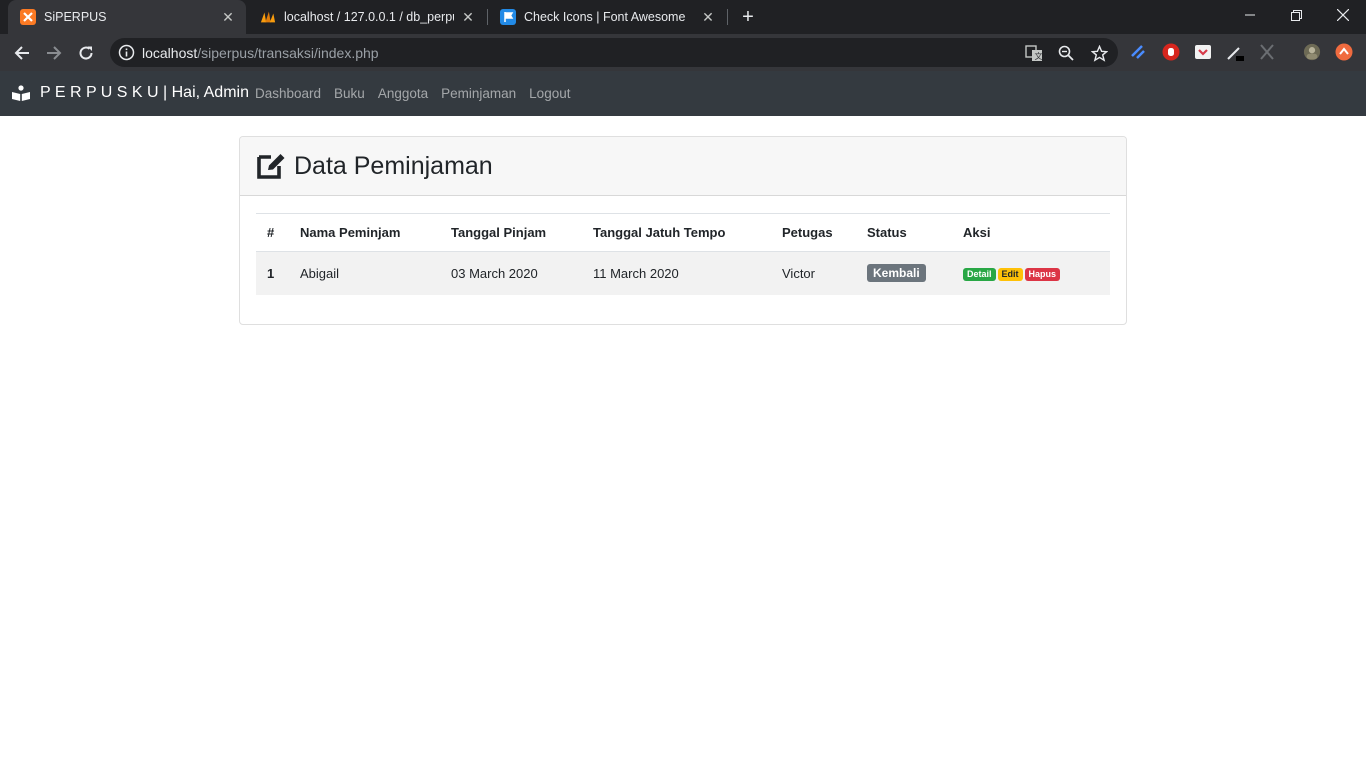  What do you see at coordinates (21, 93) in the screenshot?
I see `book-reader-icon` at bounding box center [21, 93].